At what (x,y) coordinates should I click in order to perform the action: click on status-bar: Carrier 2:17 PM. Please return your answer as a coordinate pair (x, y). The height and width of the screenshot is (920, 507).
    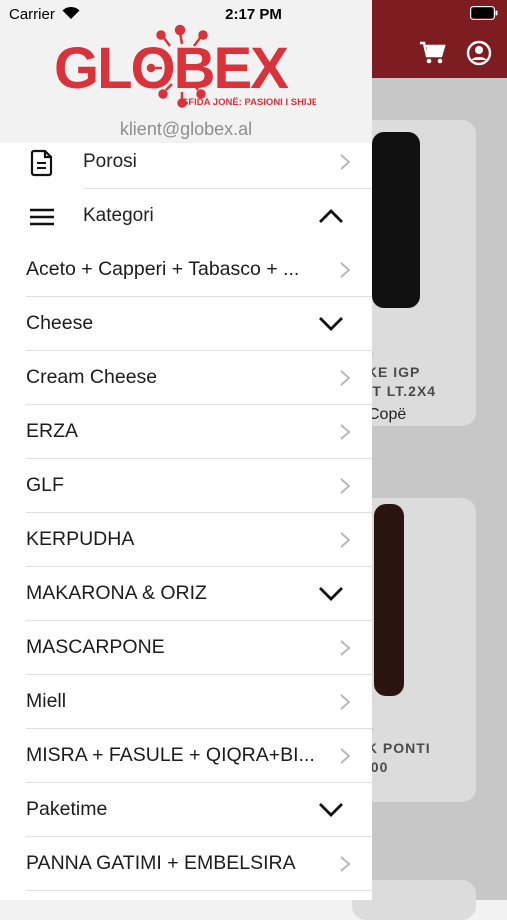
    Looking at the image, I should click on (253, 15).